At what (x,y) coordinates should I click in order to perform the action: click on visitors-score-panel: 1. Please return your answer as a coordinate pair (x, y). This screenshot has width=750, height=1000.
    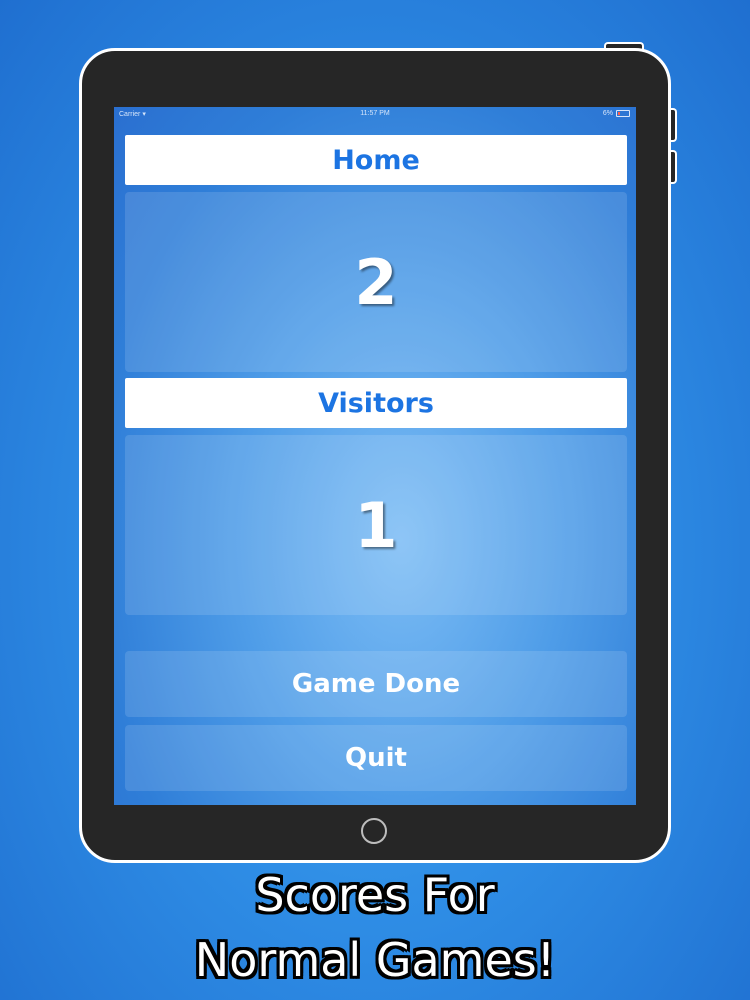
    Looking at the image, I should click on (376, 525).